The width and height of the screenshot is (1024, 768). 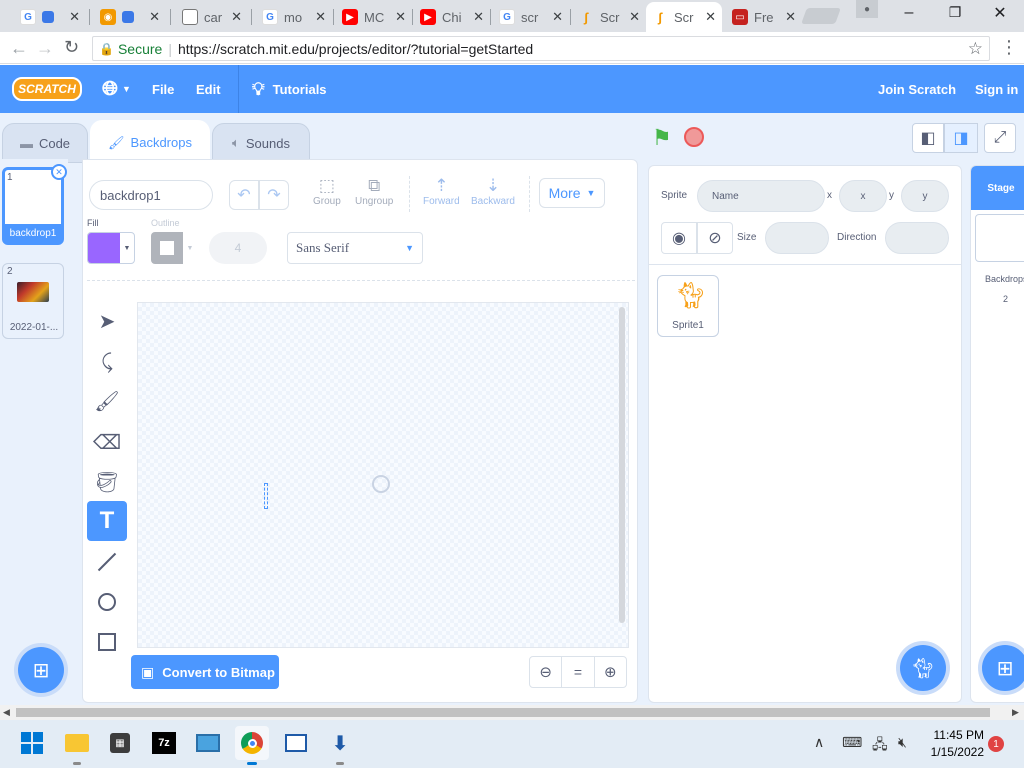 What do you see at coordinates (609, 17) in the screenshot?
I see `browser-tab: ʃ Scr ✕` at bounding box center [609, 17].